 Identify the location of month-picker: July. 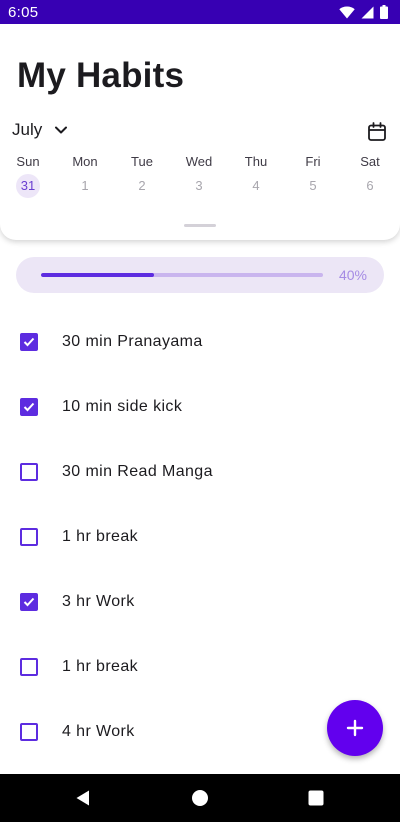
(40, 130).